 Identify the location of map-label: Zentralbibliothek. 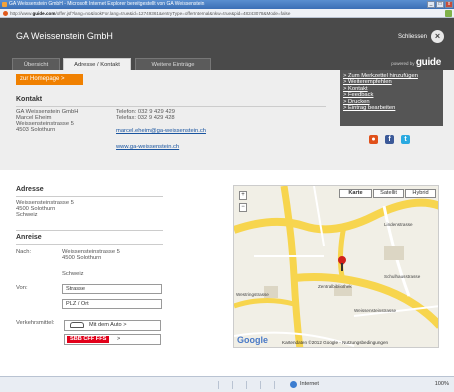
(335, 286).